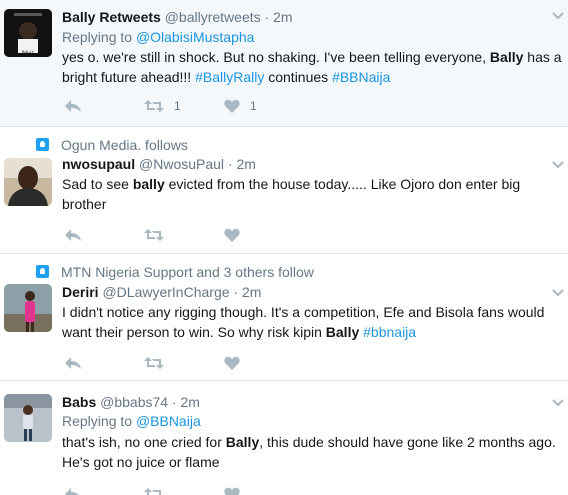 This screenshot has width=568, height=495. What do you see at coordinates (361, 77) in the screenshot?
I see `hashtag-link: #BBNaija` at bounding box center [361, 77].